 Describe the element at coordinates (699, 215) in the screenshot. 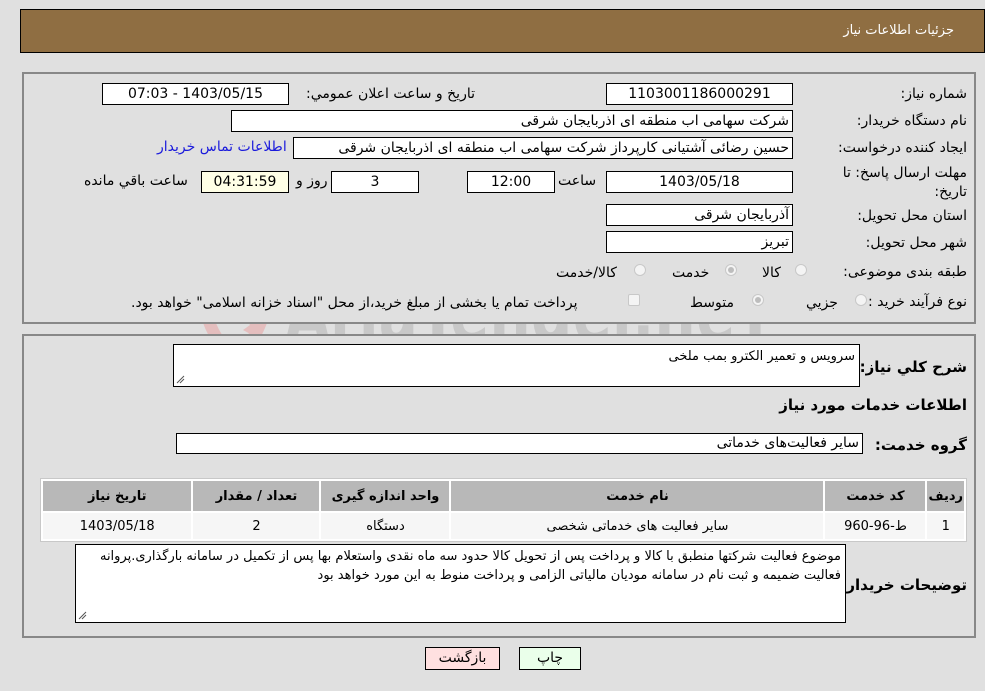

I see `delivery-province-field: آذربایجان شرقی` at that location.